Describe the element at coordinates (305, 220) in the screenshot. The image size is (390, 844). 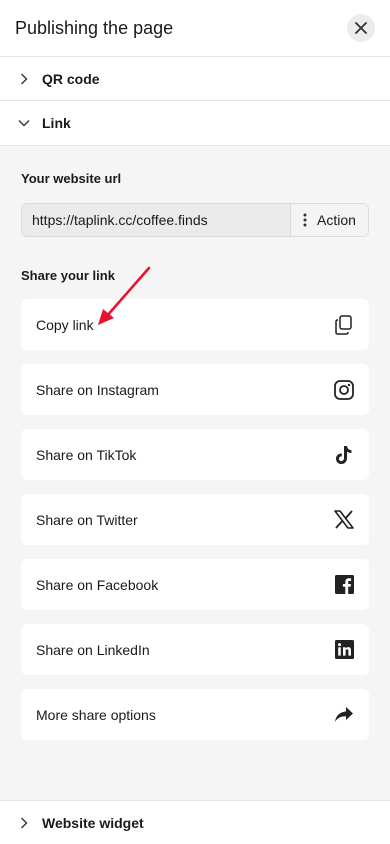
I see `more-vertical-icon` at that location.